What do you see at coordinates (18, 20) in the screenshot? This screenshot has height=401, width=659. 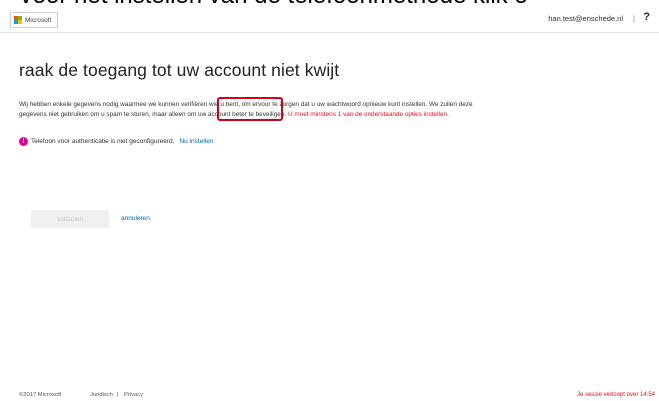 I see `microsoft-logo-icon` at bounding box center [18, 20].